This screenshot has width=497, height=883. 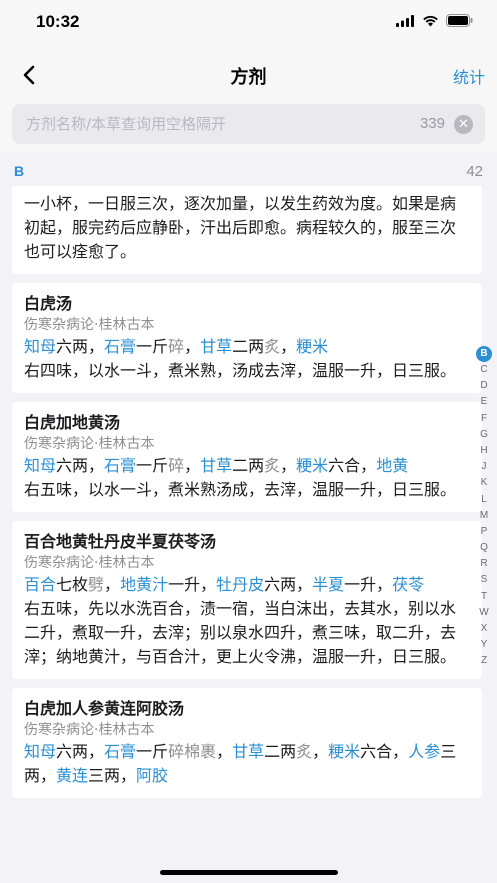 I want to click on index-letter-b: B, so click(x=484, y=354).